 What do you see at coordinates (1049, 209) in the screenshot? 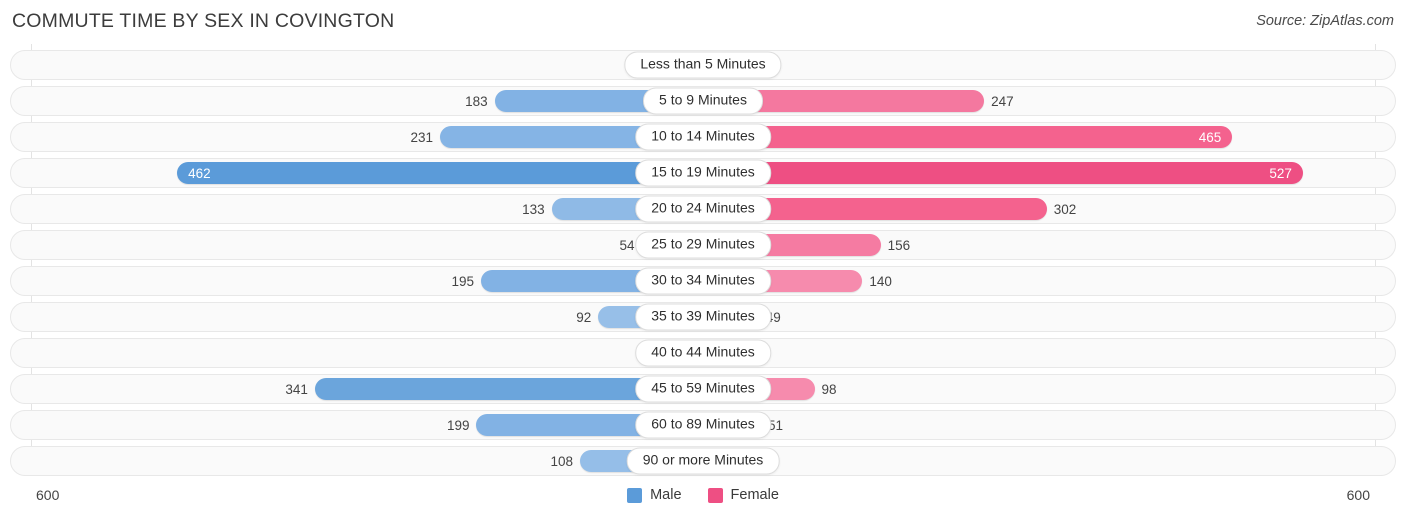
I see `female-half: 302` at bounding box center [1049, 209].